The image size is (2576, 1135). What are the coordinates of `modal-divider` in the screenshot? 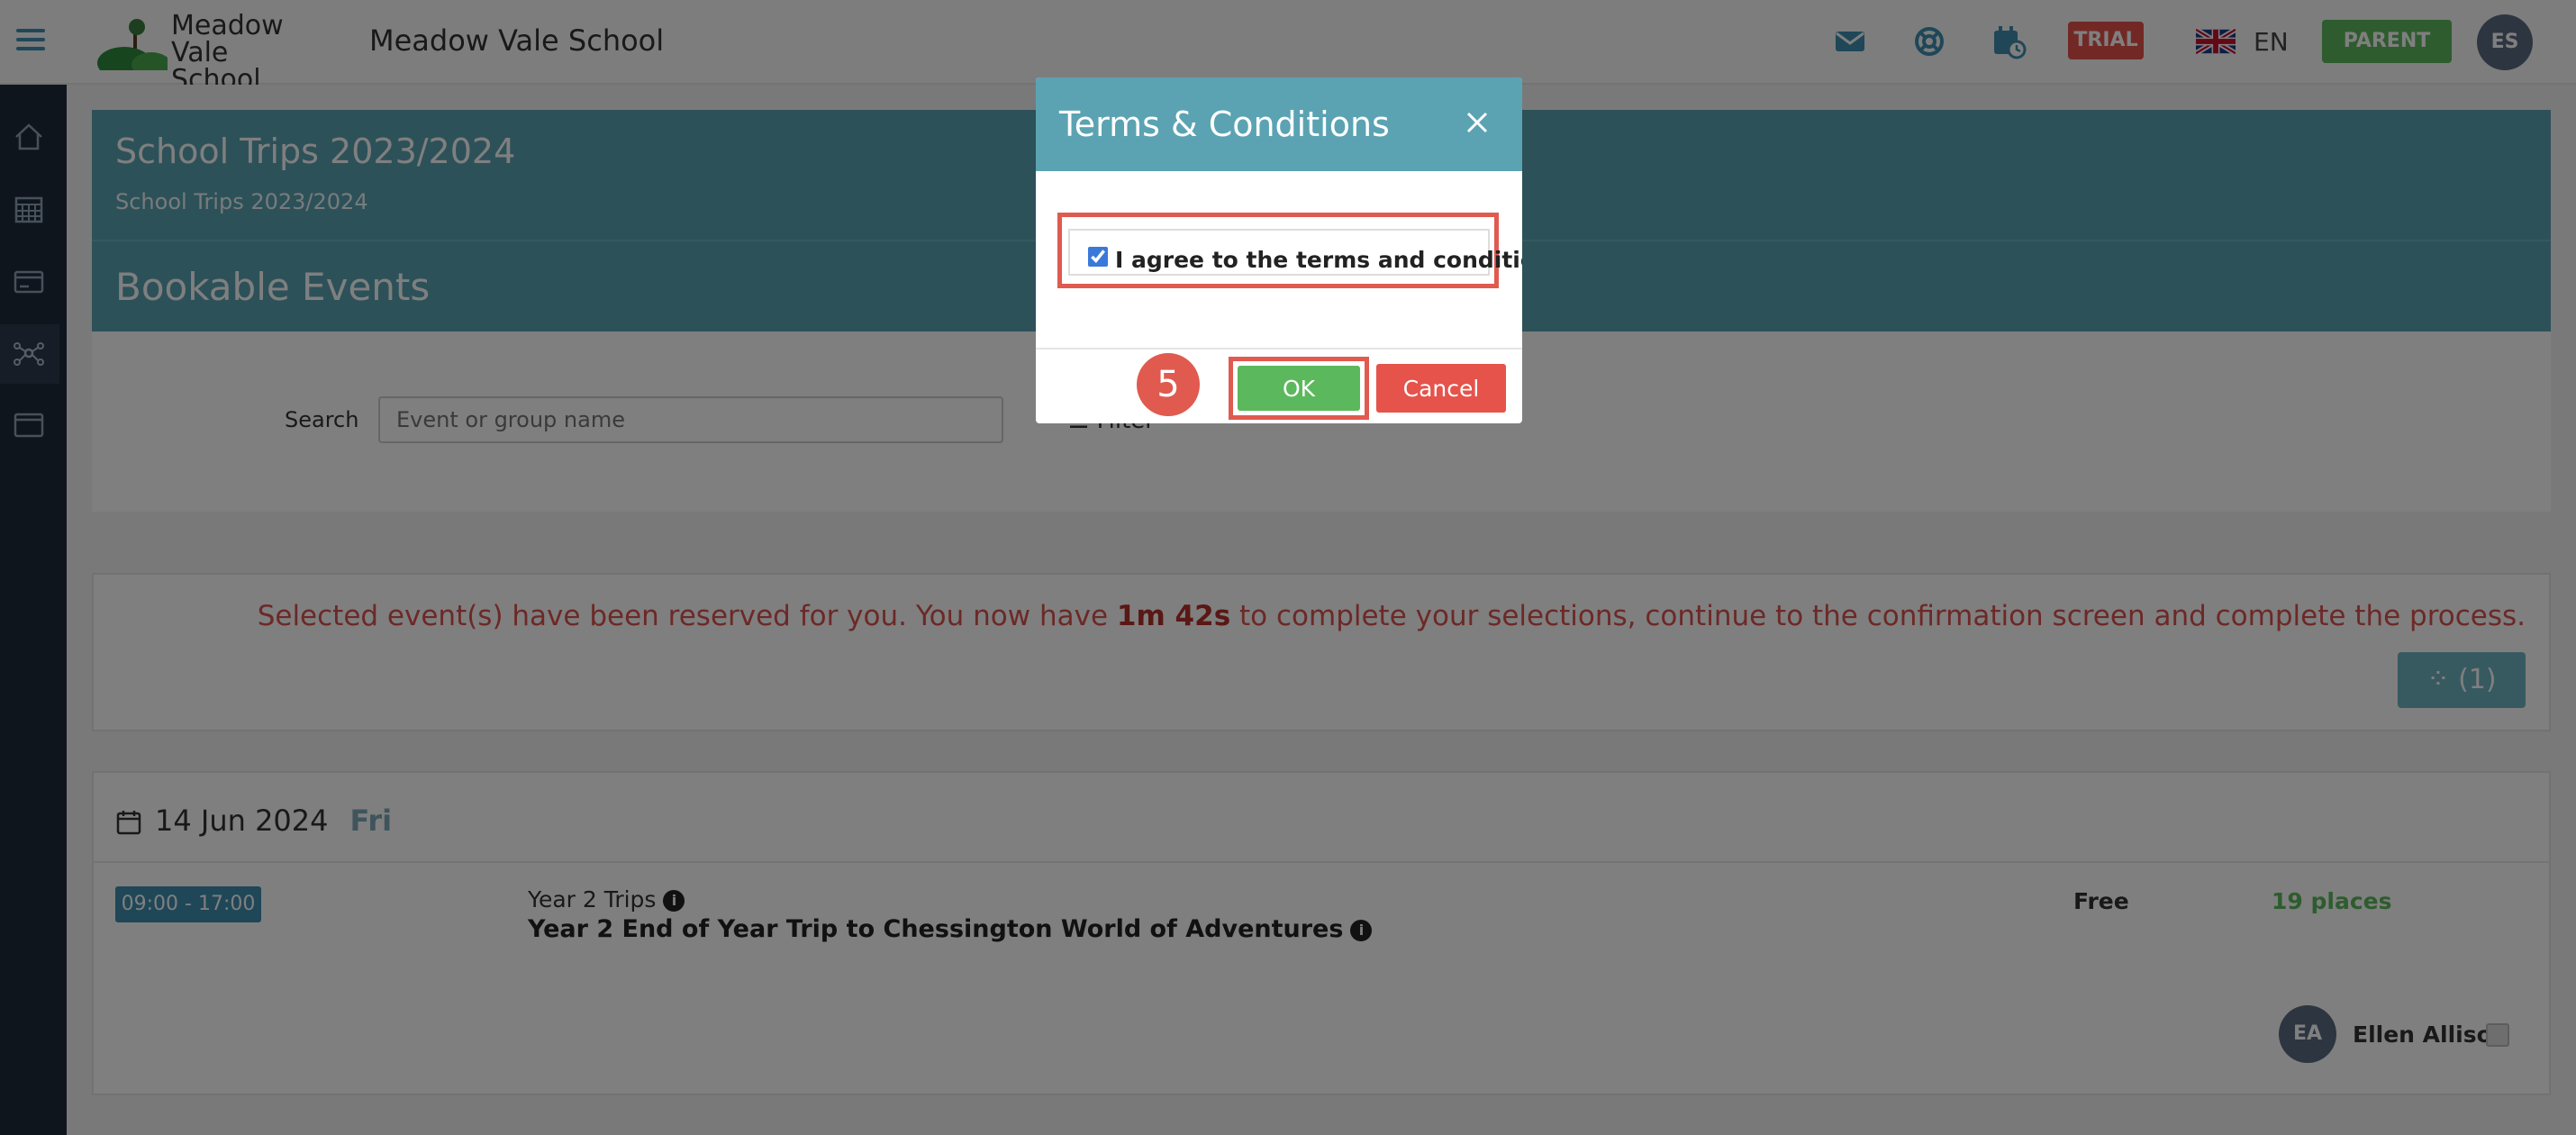 It's located at (1279, 349).